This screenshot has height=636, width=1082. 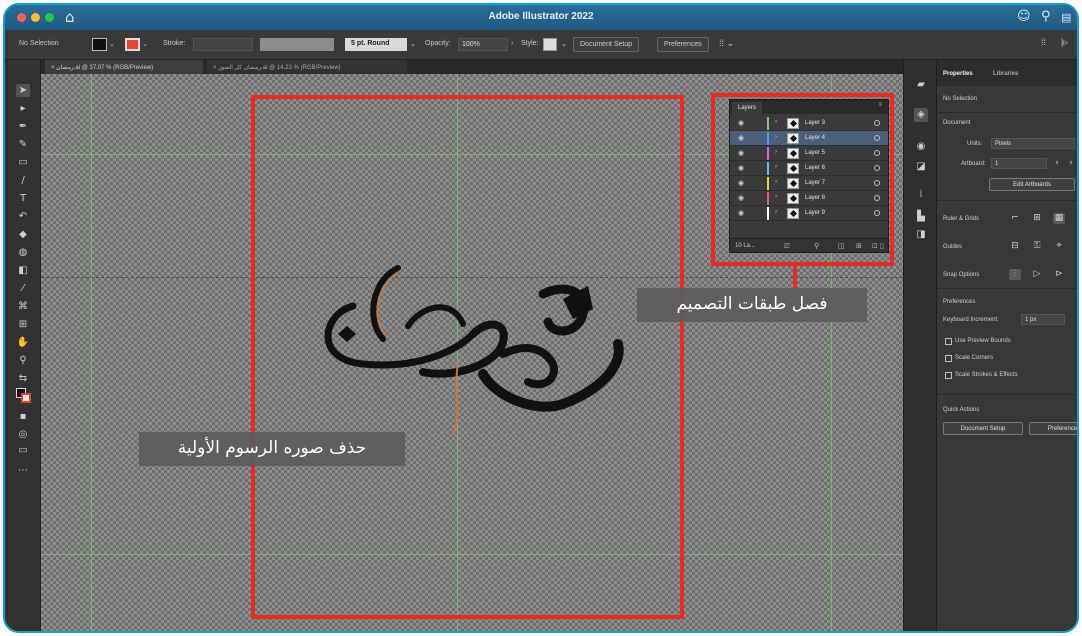 What do you see at coordinates (23, 324) in the screenshot?
I see `artboard-tool-icon: ⊞` at bounding box center [23, 324].